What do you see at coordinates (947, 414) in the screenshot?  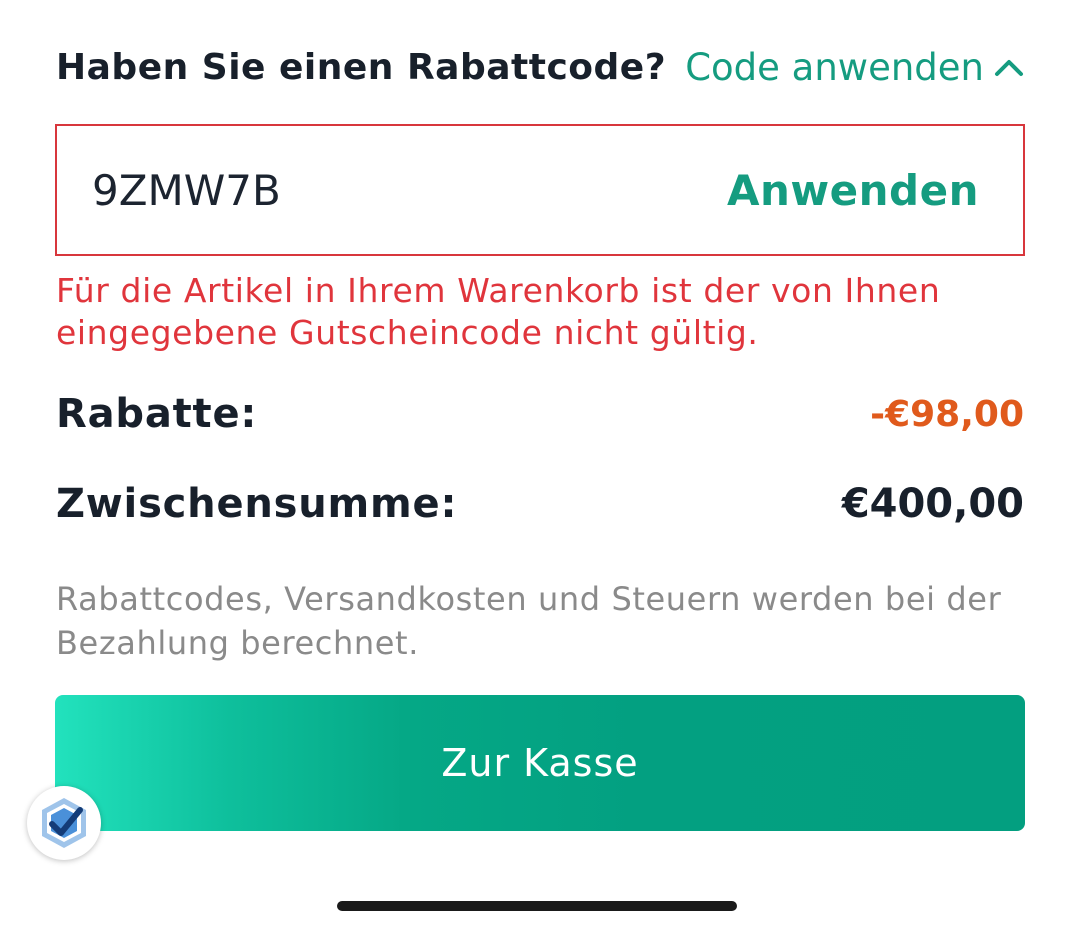 I see `discount-value: -€98,00` at bounding box center [947, 414].